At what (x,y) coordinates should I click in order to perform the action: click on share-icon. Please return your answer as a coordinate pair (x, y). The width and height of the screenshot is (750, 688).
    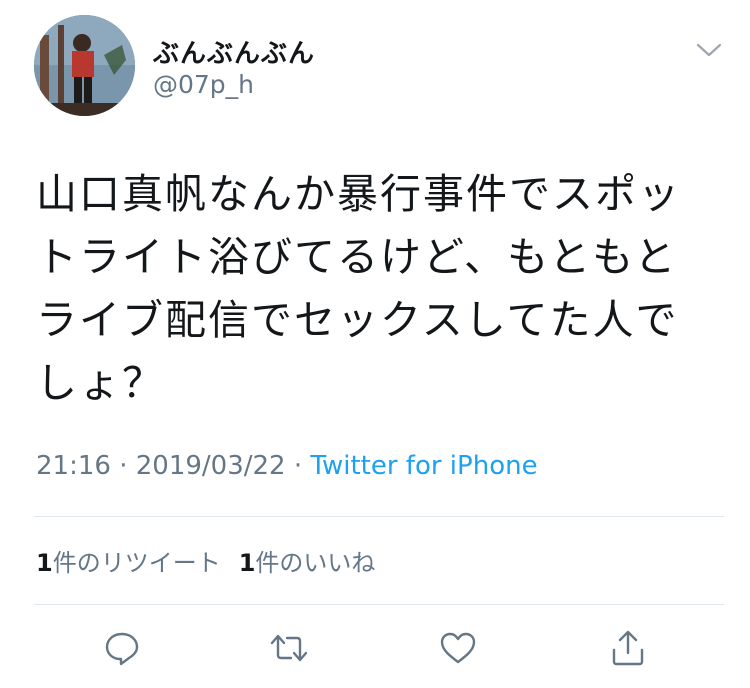
    Looking at the image, I should click on (628, 648).